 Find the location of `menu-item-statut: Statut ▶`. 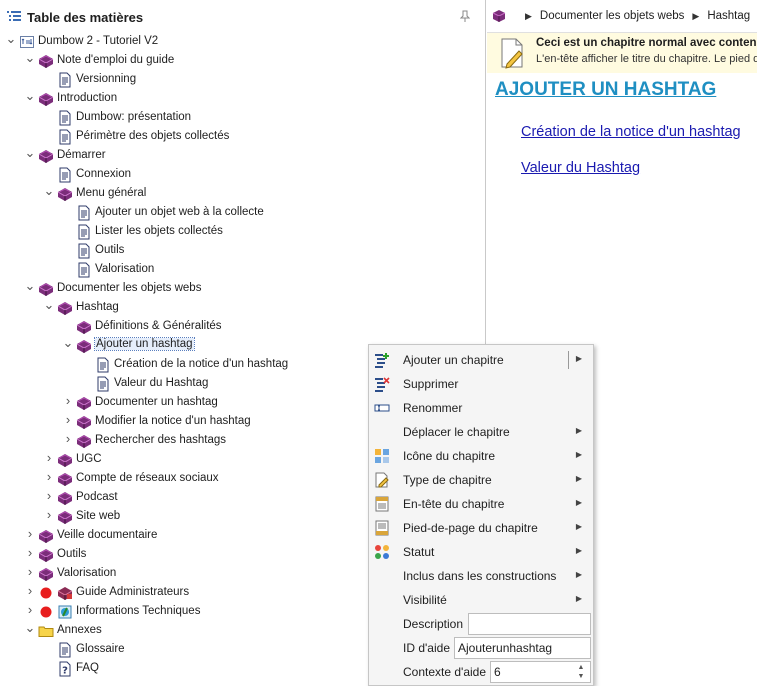

menu-item-statut: Statut ▶ is located at coordinates (481, 552).